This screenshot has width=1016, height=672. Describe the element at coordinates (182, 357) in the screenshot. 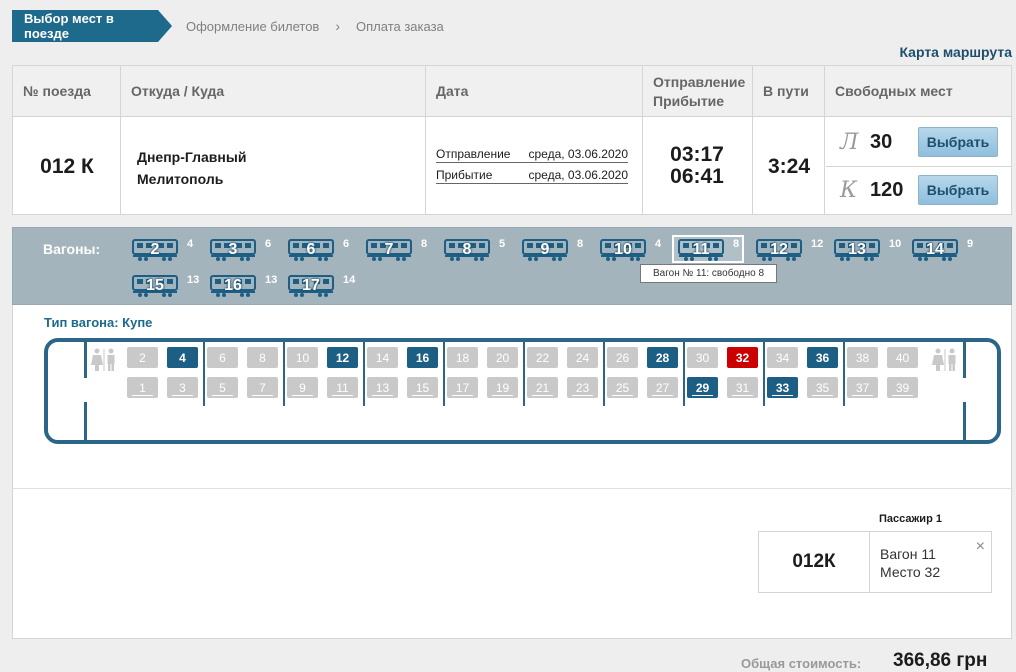

I see `seat-4: 4` at that location.